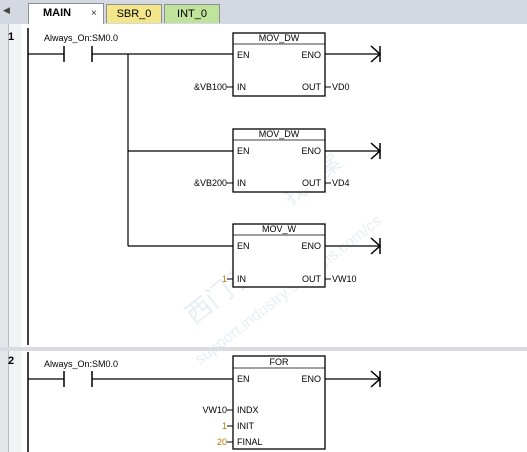 The image size is (527, 452). What do you see at coordinates (341, 87) in the screenshot?
I see `out-operand: VD0` at bounding box center [341, 87].